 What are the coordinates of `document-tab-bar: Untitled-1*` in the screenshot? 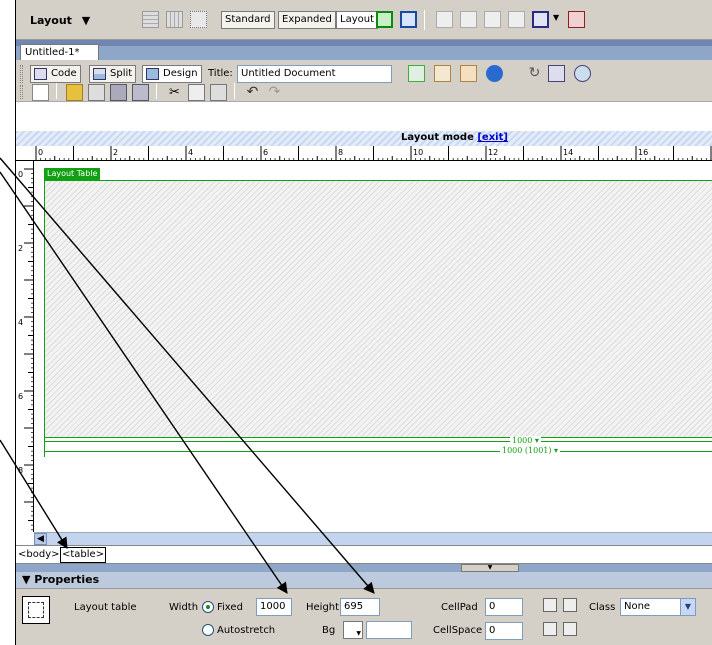 It's located at (364, 50).